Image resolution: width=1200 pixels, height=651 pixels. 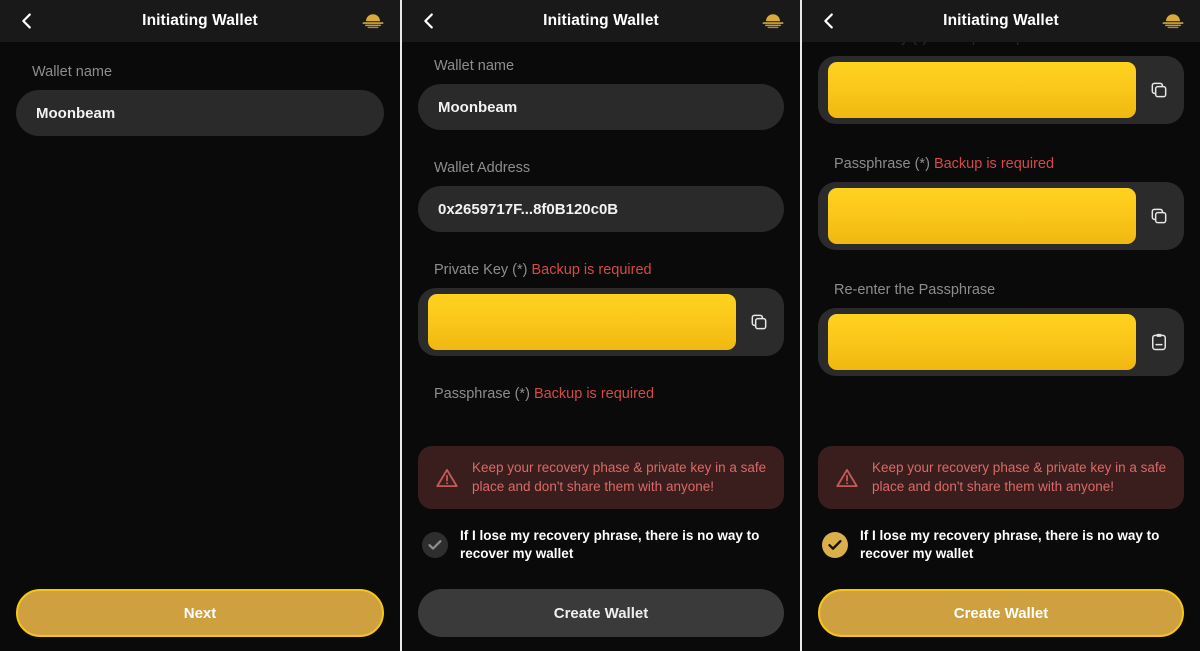 What do you see at coordinates (982, 216) in the screenshot?
I see `passphrase-redacted-value` at bounding box center [982, 216].